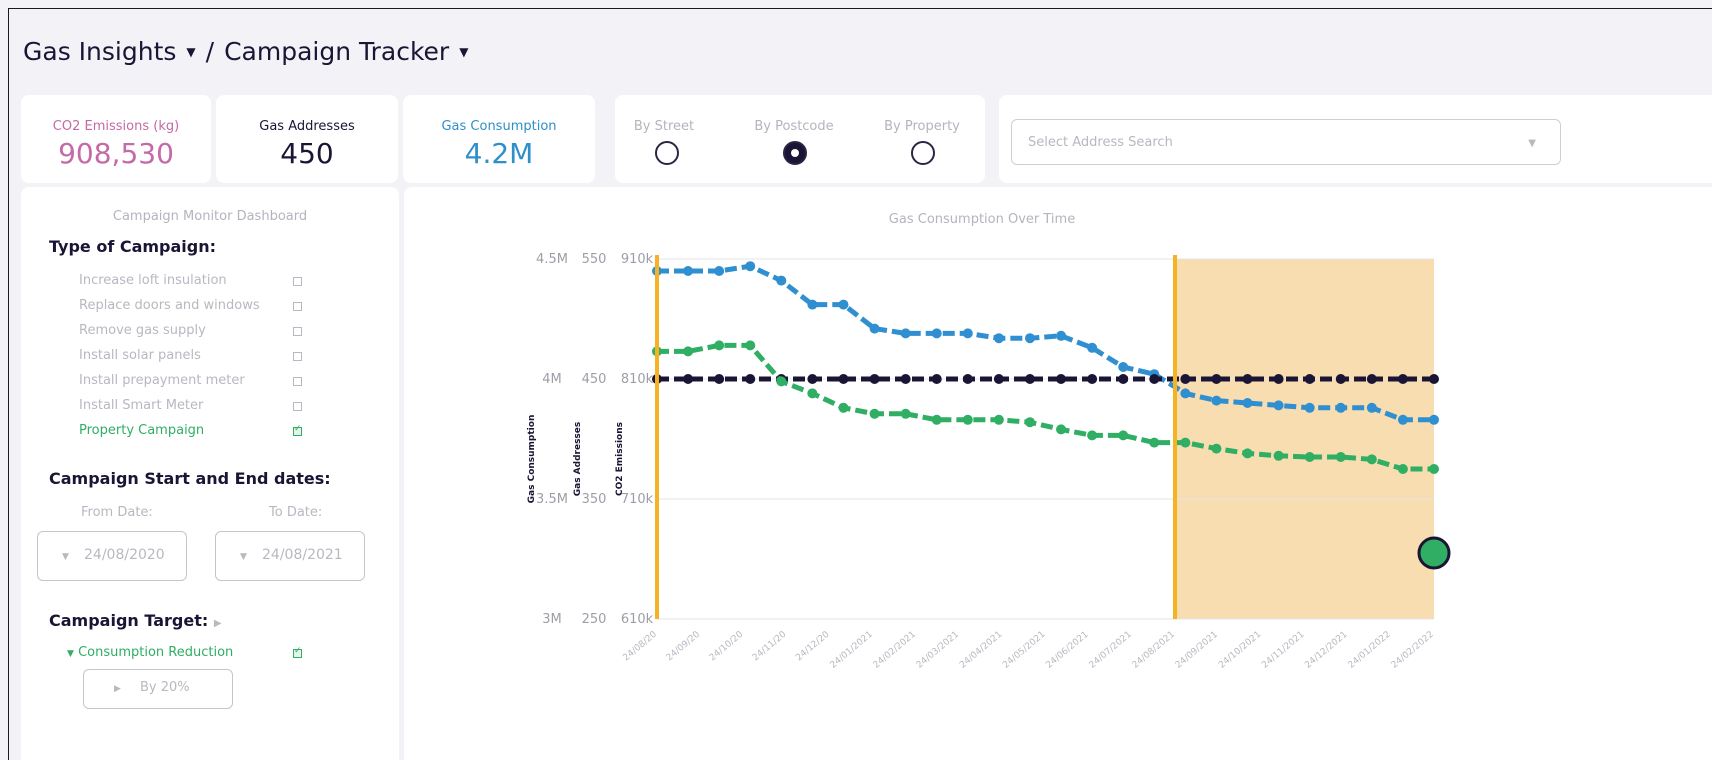 The width and height of the screenshot is (1712, 760). I want to click on consumption-value: 4.2M, so click(499, 153).